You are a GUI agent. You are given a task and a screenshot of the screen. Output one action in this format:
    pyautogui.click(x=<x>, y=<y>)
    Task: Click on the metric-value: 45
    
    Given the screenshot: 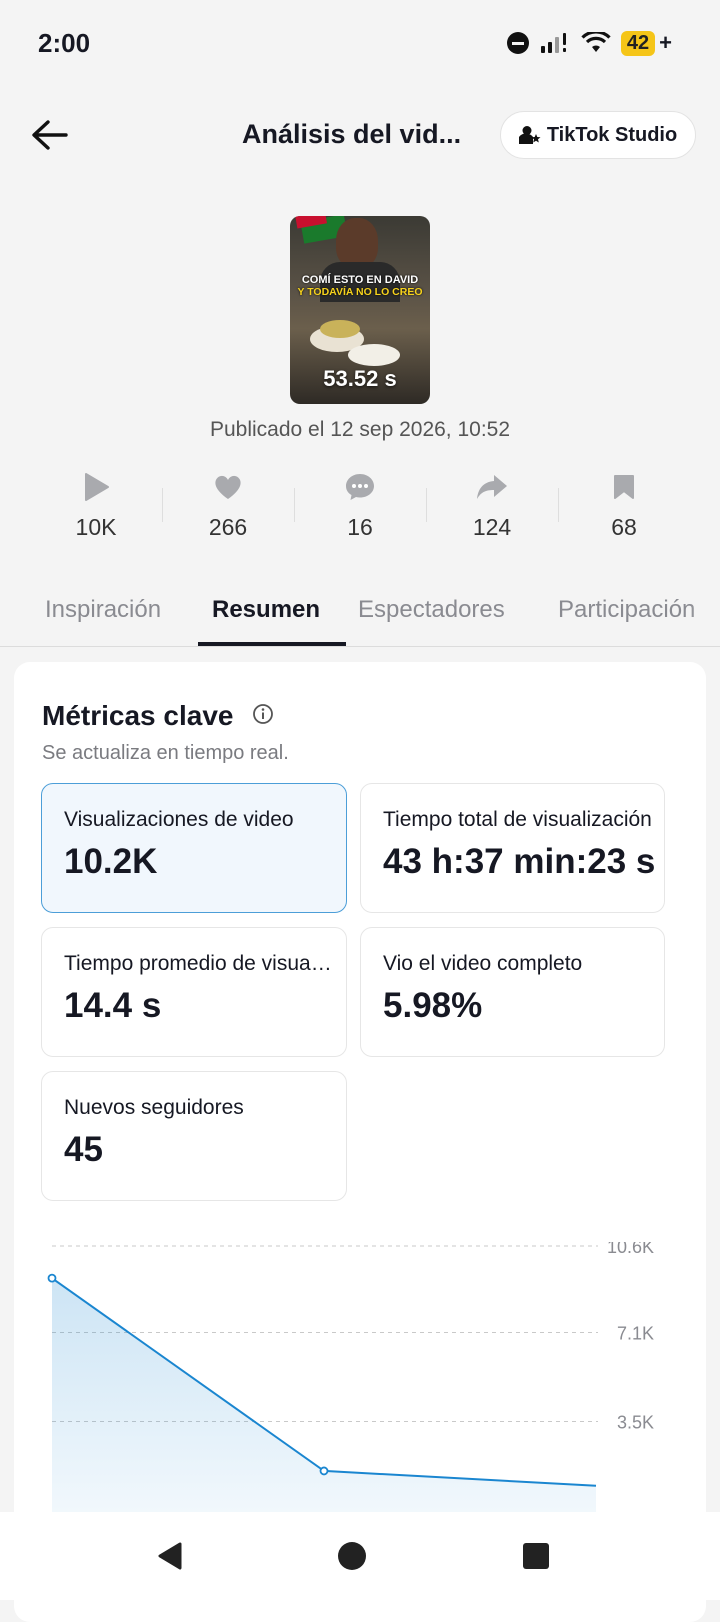 What is the action you would take?
    pyautogui.click(x=83, y=1149)
    